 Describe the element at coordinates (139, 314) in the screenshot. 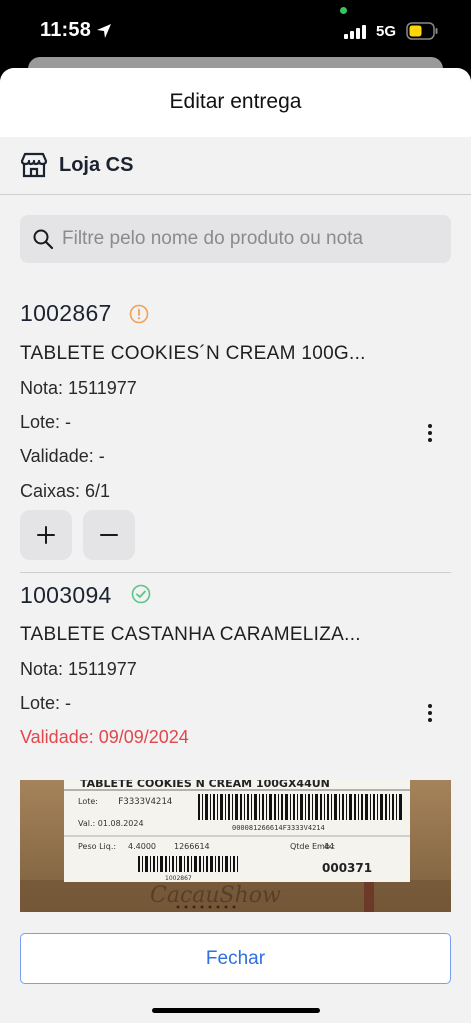

I see `warning-icon` at that location.